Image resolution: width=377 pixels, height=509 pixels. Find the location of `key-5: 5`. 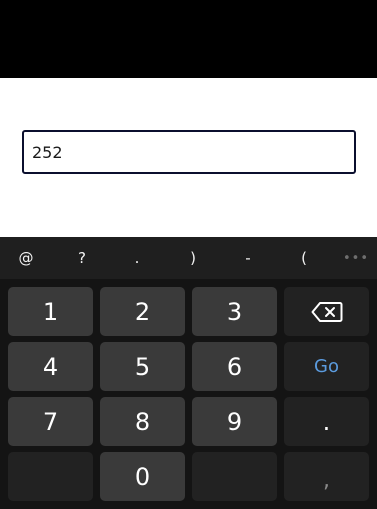

key-5: 5 is located at coordinates (142, 366).